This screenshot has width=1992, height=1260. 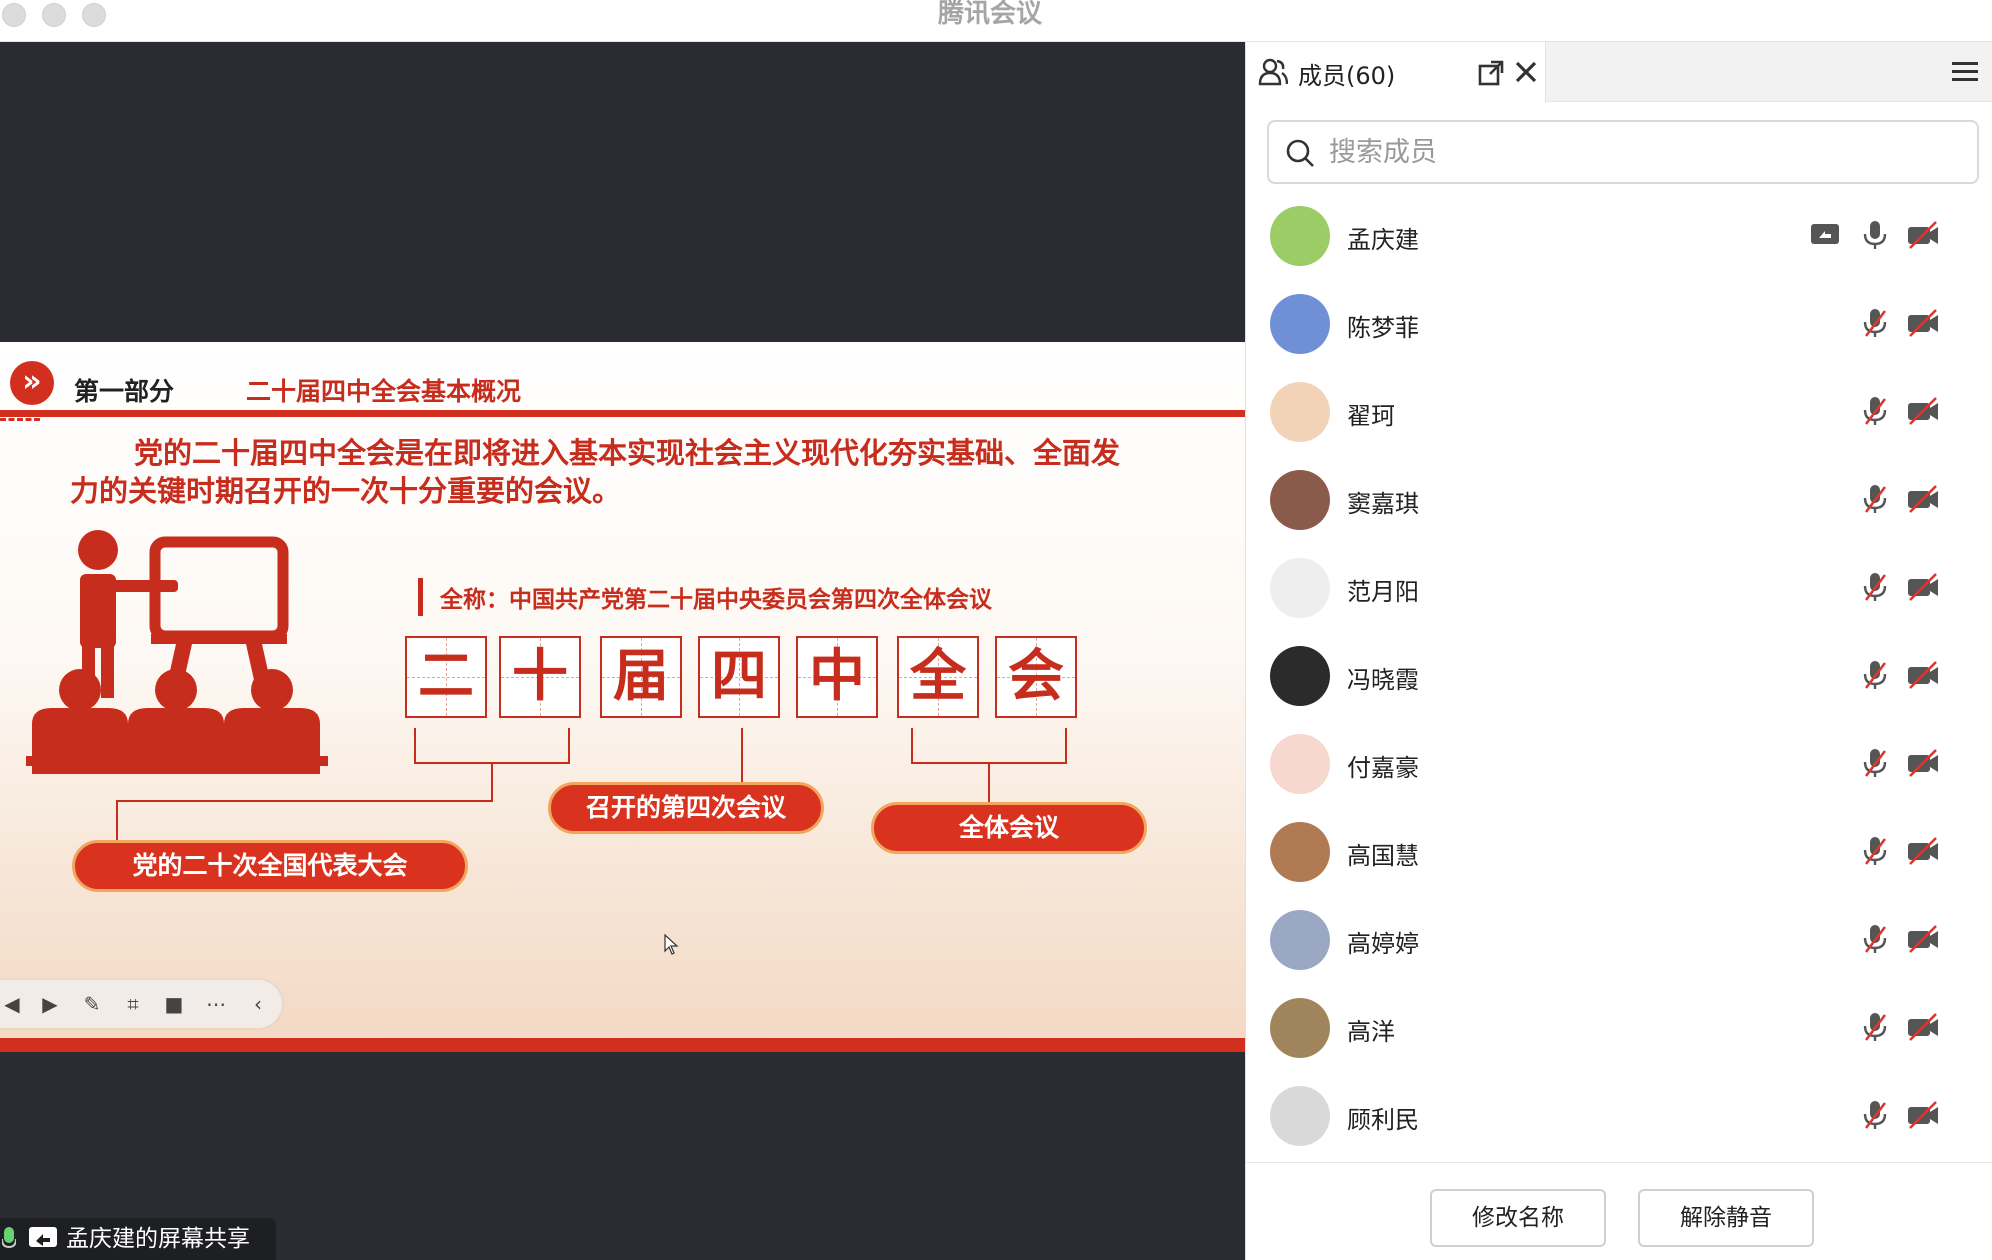 What do you see at coordinates (12, 1004) in the screenshot?
I see `previous-icon: ◀` at bounding box center [12, 1004].